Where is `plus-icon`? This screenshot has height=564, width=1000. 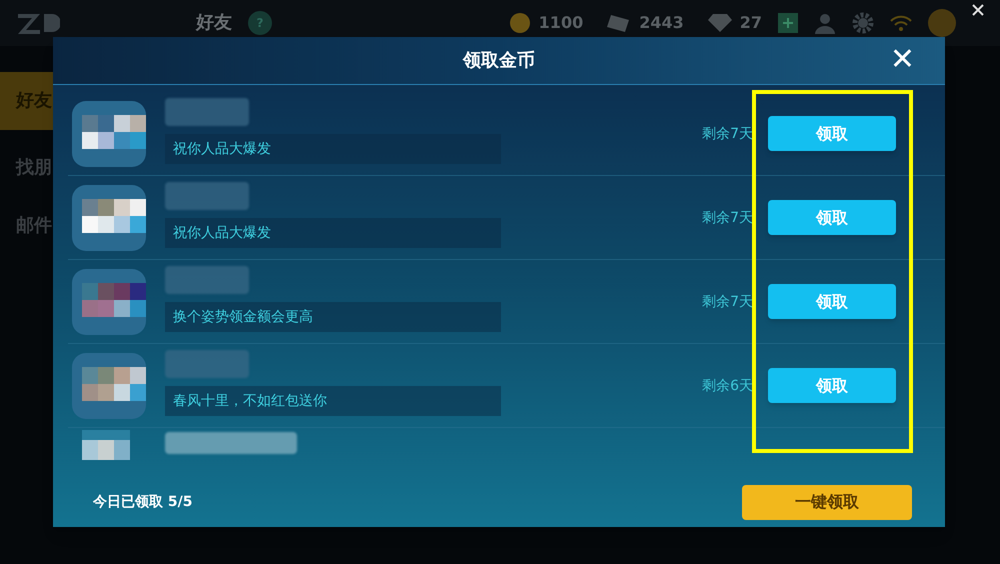
plus-icon is located at coordinates (788, 23).